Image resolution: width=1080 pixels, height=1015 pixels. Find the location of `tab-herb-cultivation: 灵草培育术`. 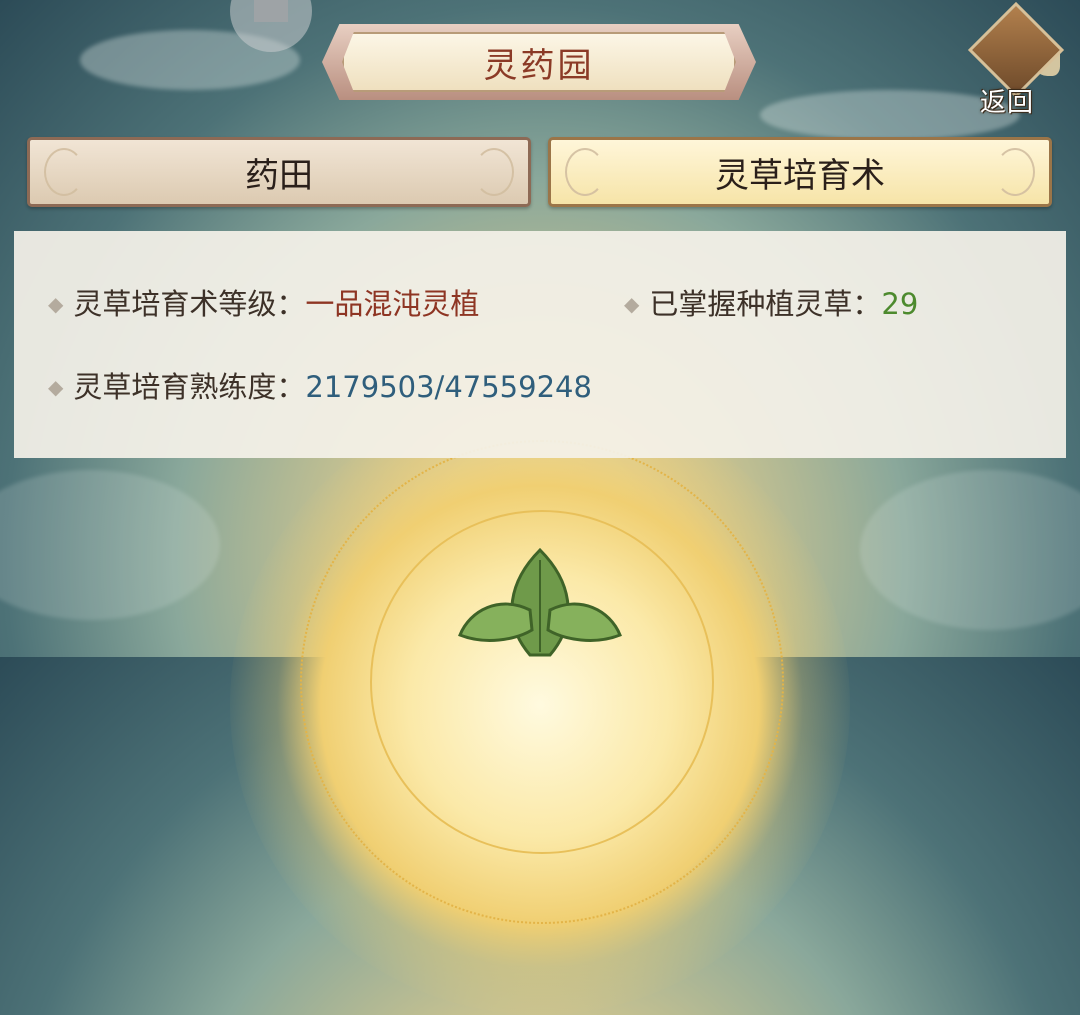

tab-herb-cultivation: 灵草培育术 is located at coordinates (800, 172).